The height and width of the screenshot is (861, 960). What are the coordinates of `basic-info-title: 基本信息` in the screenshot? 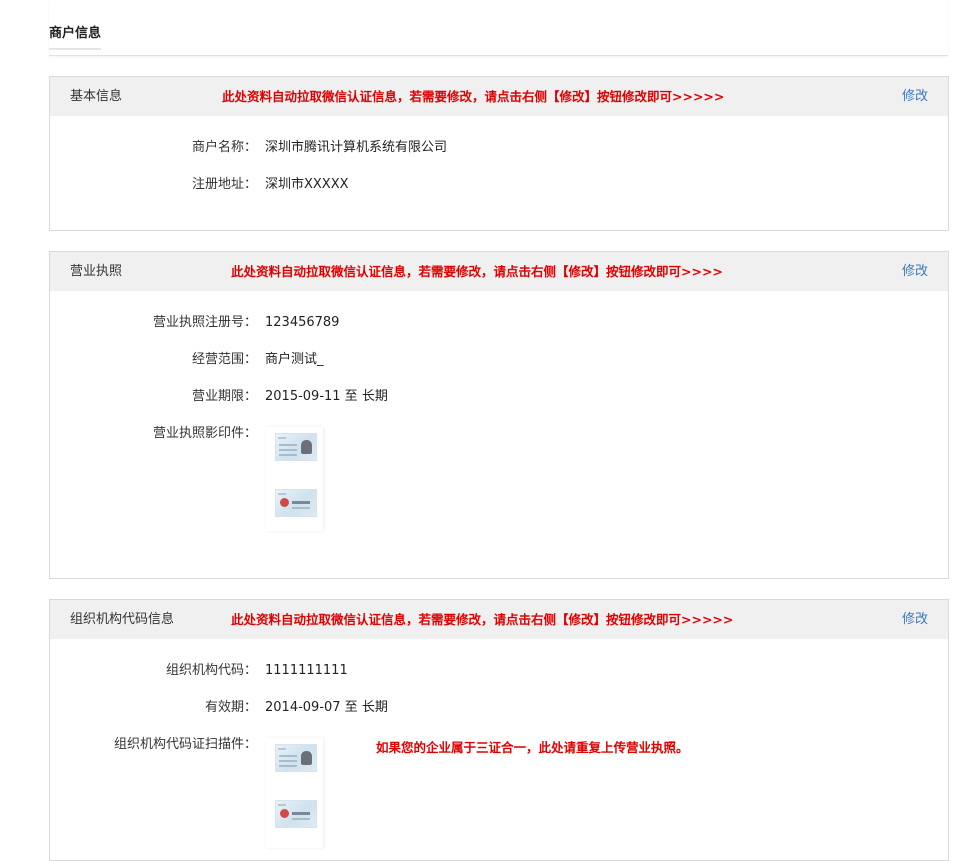 It's located at (96, 96).